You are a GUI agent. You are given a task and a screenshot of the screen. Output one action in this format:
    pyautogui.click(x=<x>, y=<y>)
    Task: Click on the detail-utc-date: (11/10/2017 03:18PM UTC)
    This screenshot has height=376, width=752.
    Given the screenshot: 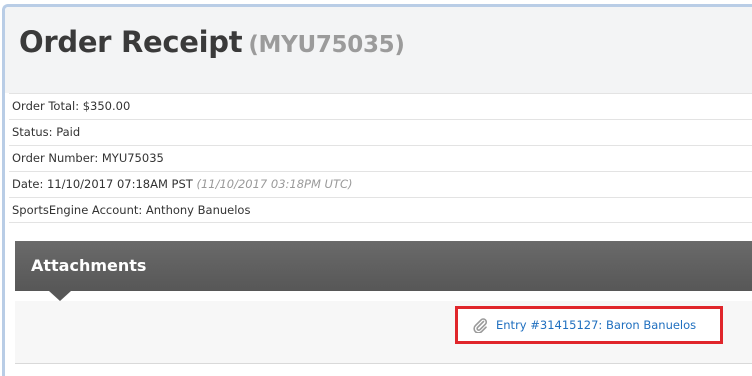 What is the action you would take?
    pyautogui.click(x=274, y=184)
    